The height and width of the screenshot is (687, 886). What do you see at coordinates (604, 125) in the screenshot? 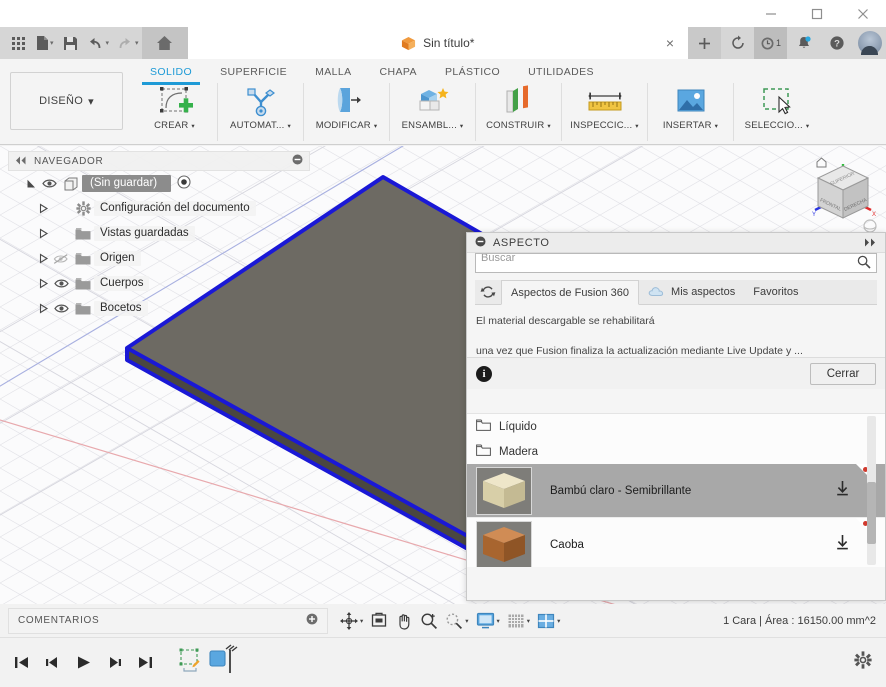
I see `panel-inspeccionar-label: INSPECCIC... ▾` at bounding box center [604, 125].